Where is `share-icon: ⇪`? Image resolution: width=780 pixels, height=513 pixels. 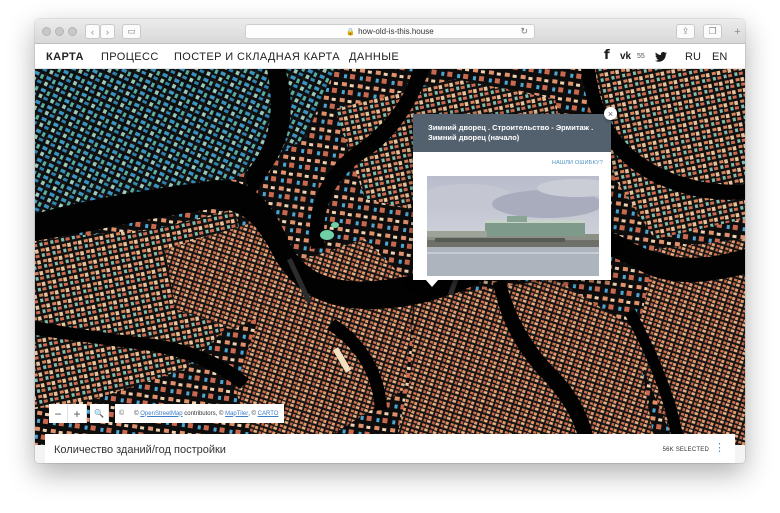
share-icon: ⇪ is located at coordinates (685, 31).